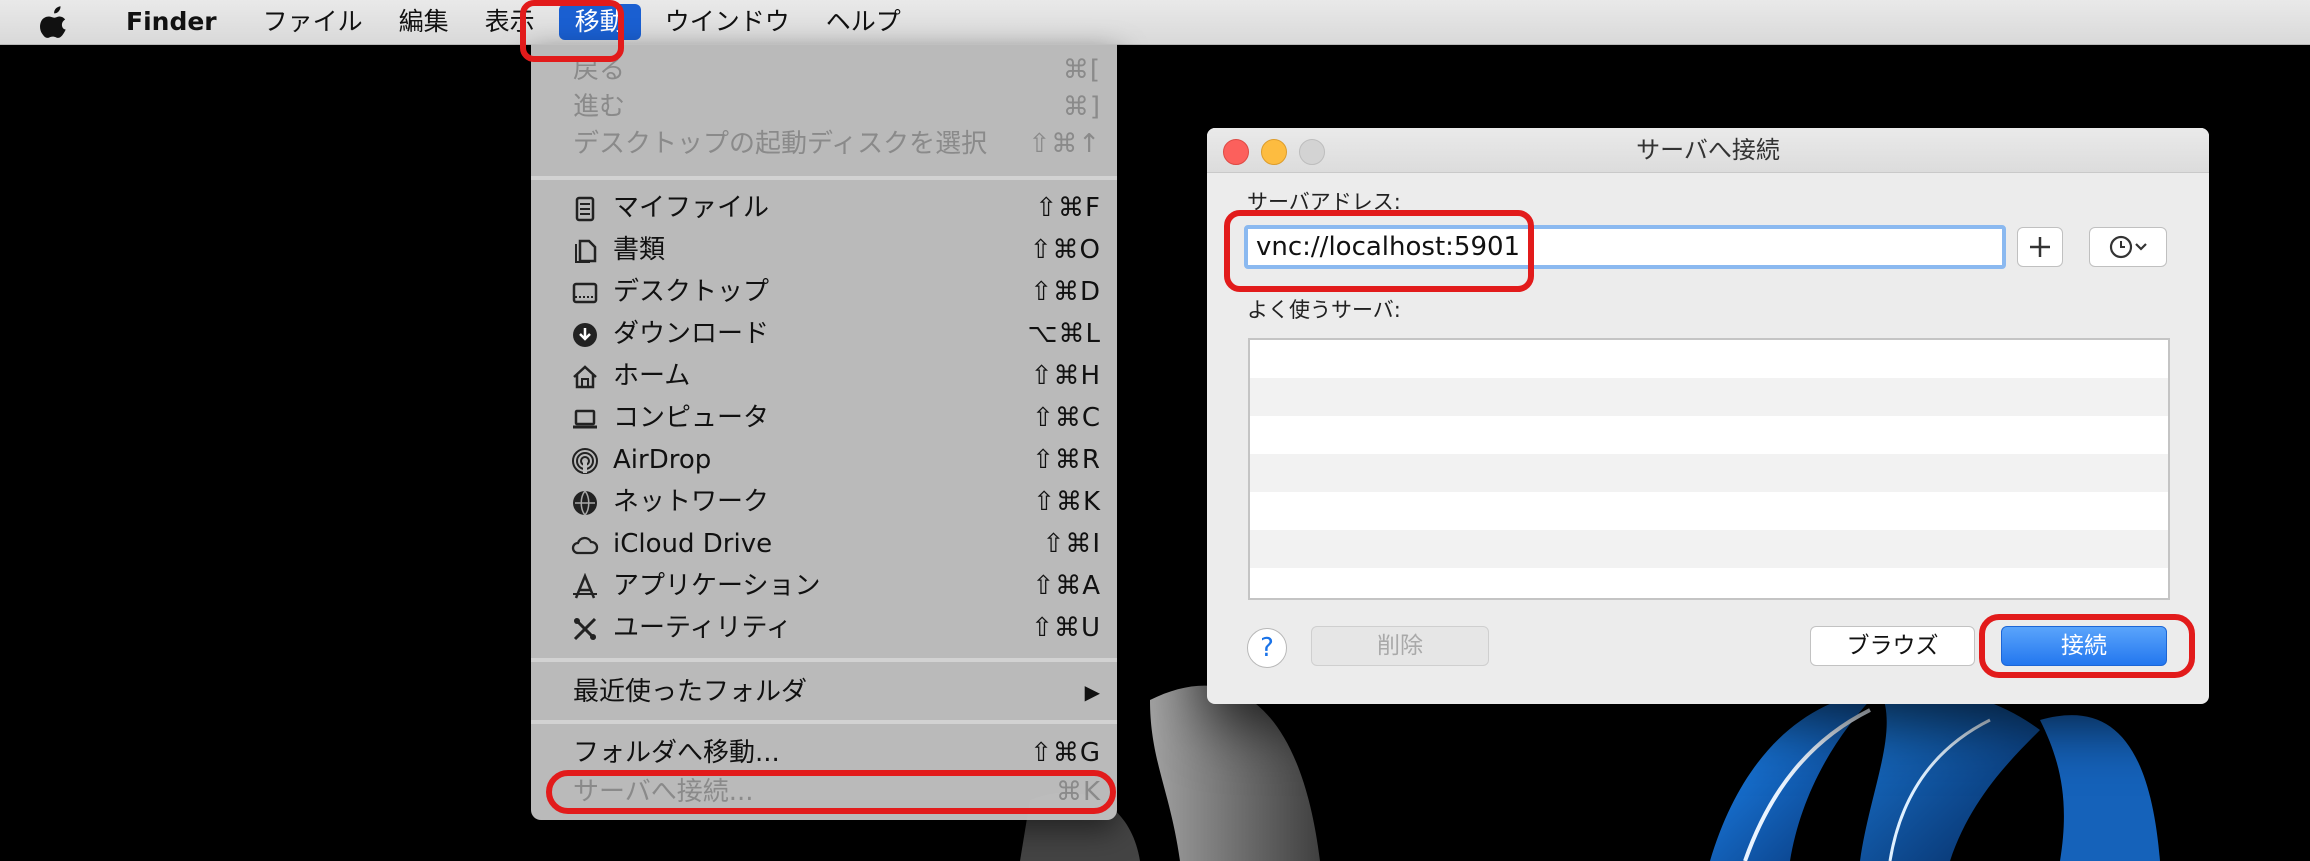 The width and height of the screenshot is (2310, 861). Describe the element at coordinates (171, 22) in the screenshot. I see `menu-finder: Finder` at that location.